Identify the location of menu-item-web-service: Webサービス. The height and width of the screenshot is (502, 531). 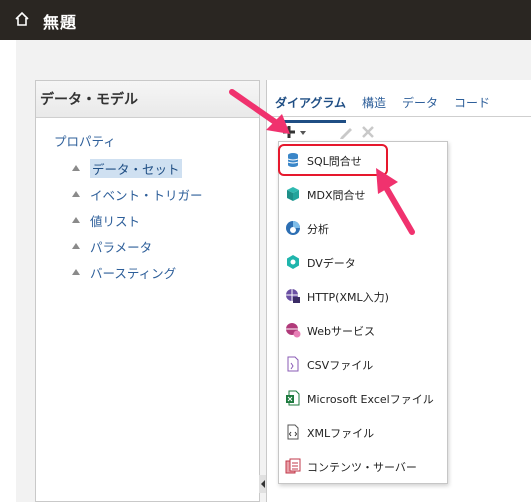
(363, 330).